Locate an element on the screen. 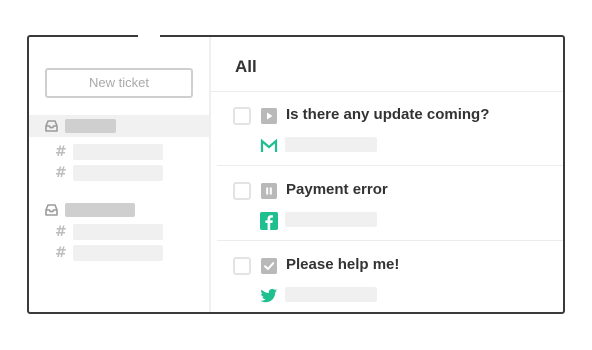  facebook-icon is located at coordinates (269, 221).